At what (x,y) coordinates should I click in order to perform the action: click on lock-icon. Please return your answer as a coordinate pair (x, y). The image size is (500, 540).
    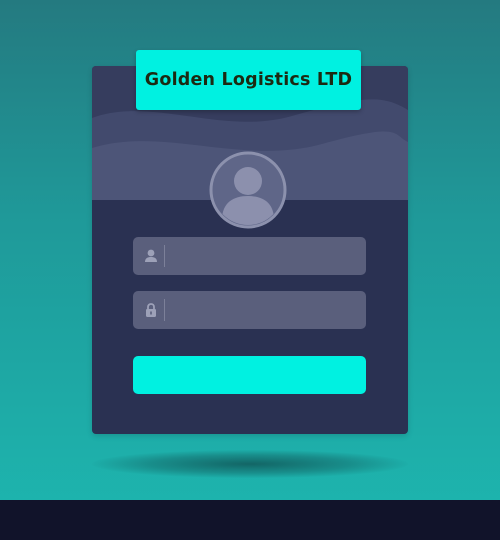
    Looking at the image, I should click on (151, 310).